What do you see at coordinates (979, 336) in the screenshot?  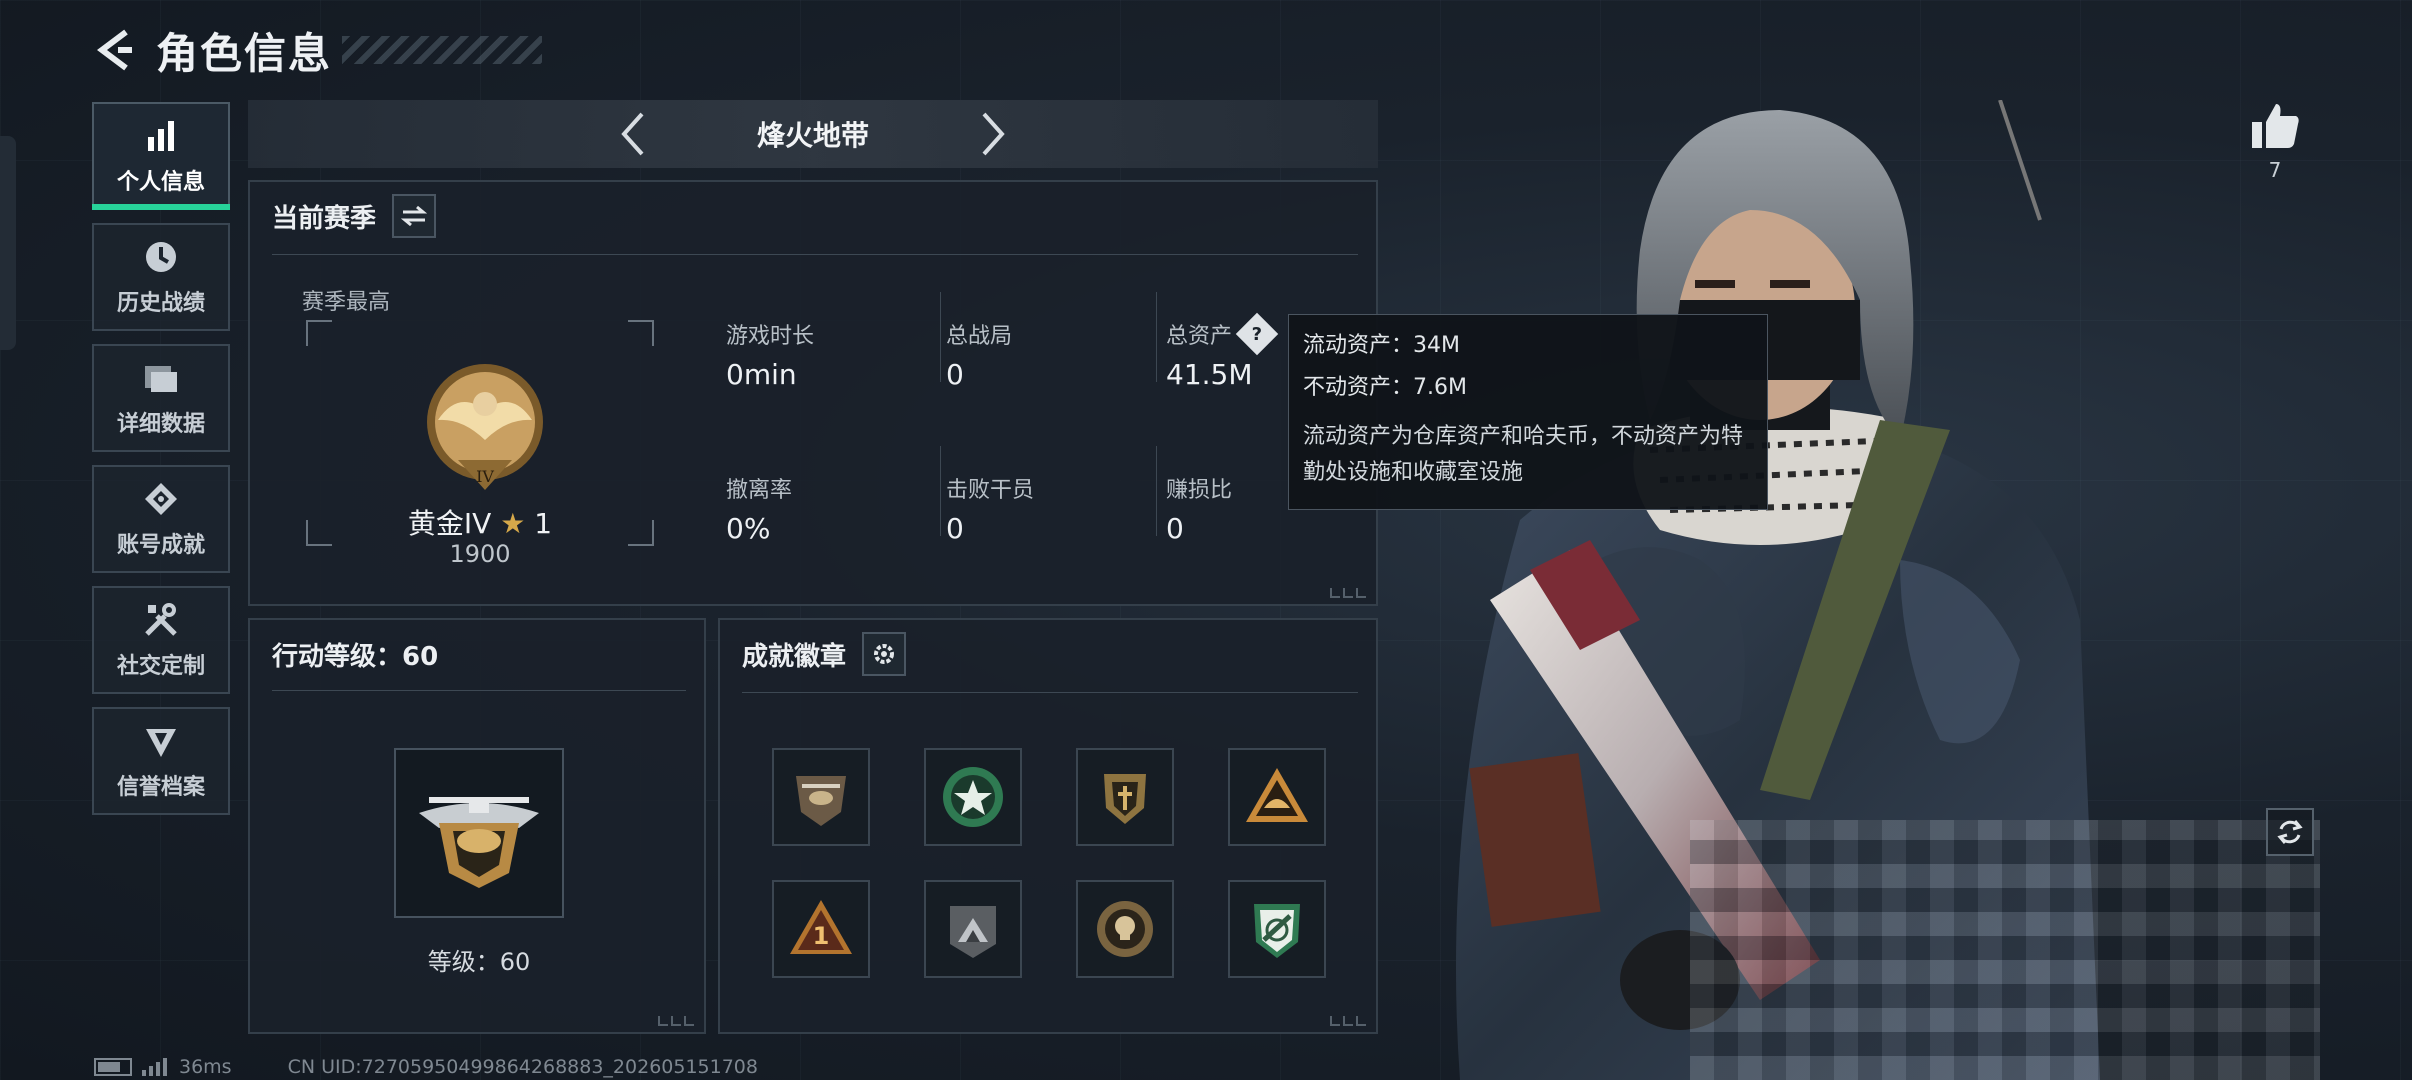 I see `stat-label: 总战局` at bounding box center [979, 336].